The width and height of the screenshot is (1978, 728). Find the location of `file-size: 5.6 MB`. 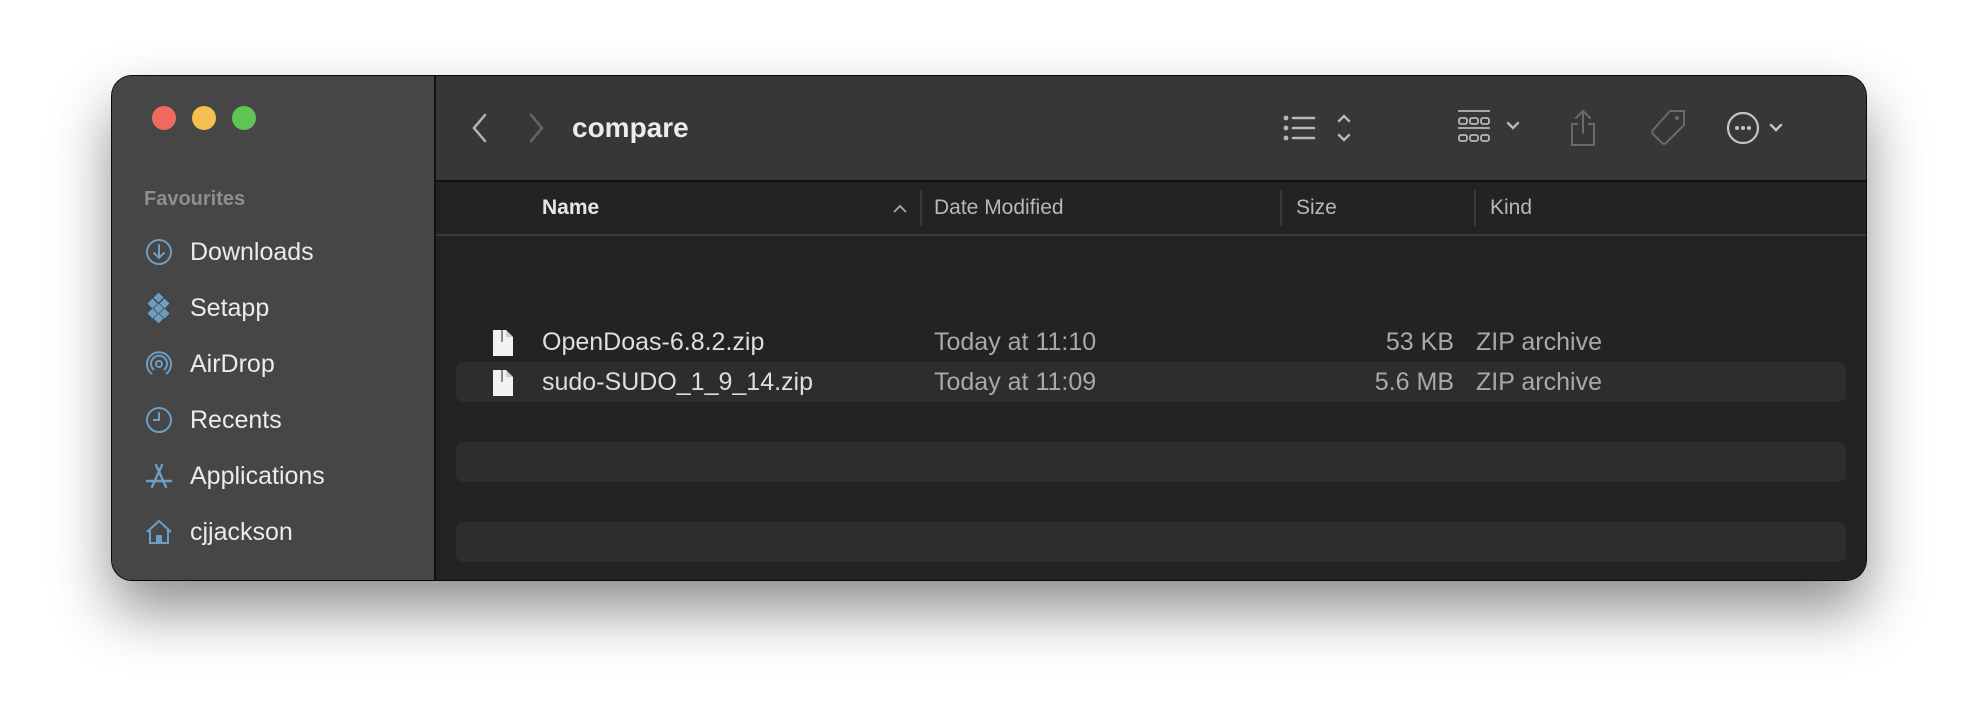

file-size: 5.6 MB is located at coordinates (1414, 381).